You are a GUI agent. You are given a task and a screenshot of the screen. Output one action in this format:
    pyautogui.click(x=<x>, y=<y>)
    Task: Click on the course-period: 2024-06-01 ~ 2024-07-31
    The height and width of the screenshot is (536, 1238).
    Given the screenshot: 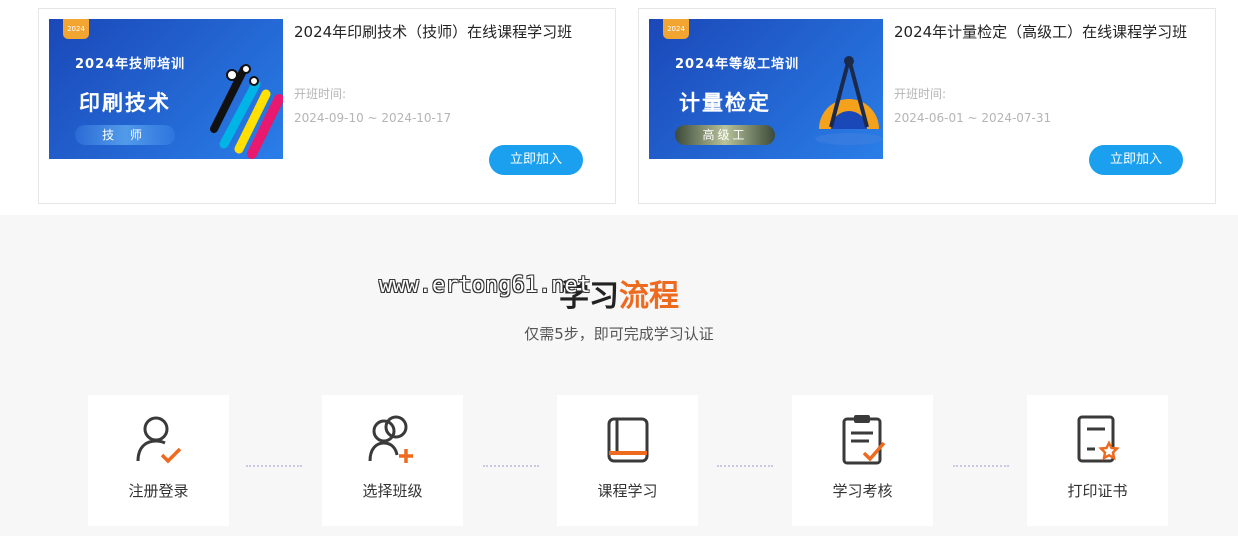 What is the action you would take?
    pyautogui.click(x=973, y=118)
    